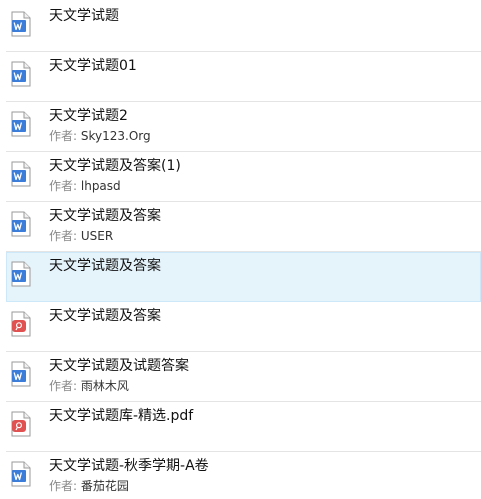  What do you see at coordinates (84, 16) in the screenshot?
I see `file-title: 天文学试题` at bounding box center [84, 16].